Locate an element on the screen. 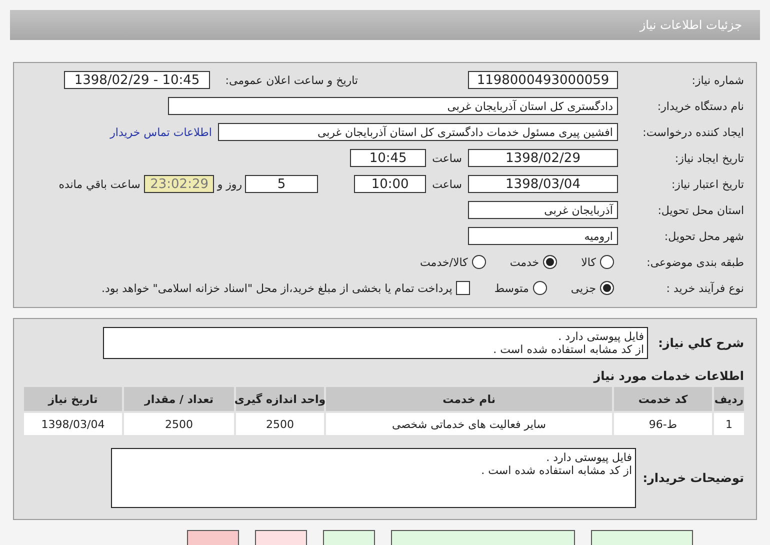 The image size is (770, 545). checkbox-label: پرداخت تمام یا بخشی از مبلغ خرید،از محل "اسناد خزانه اسلامی" خواهد بود. is located at coordinates (277, 288).